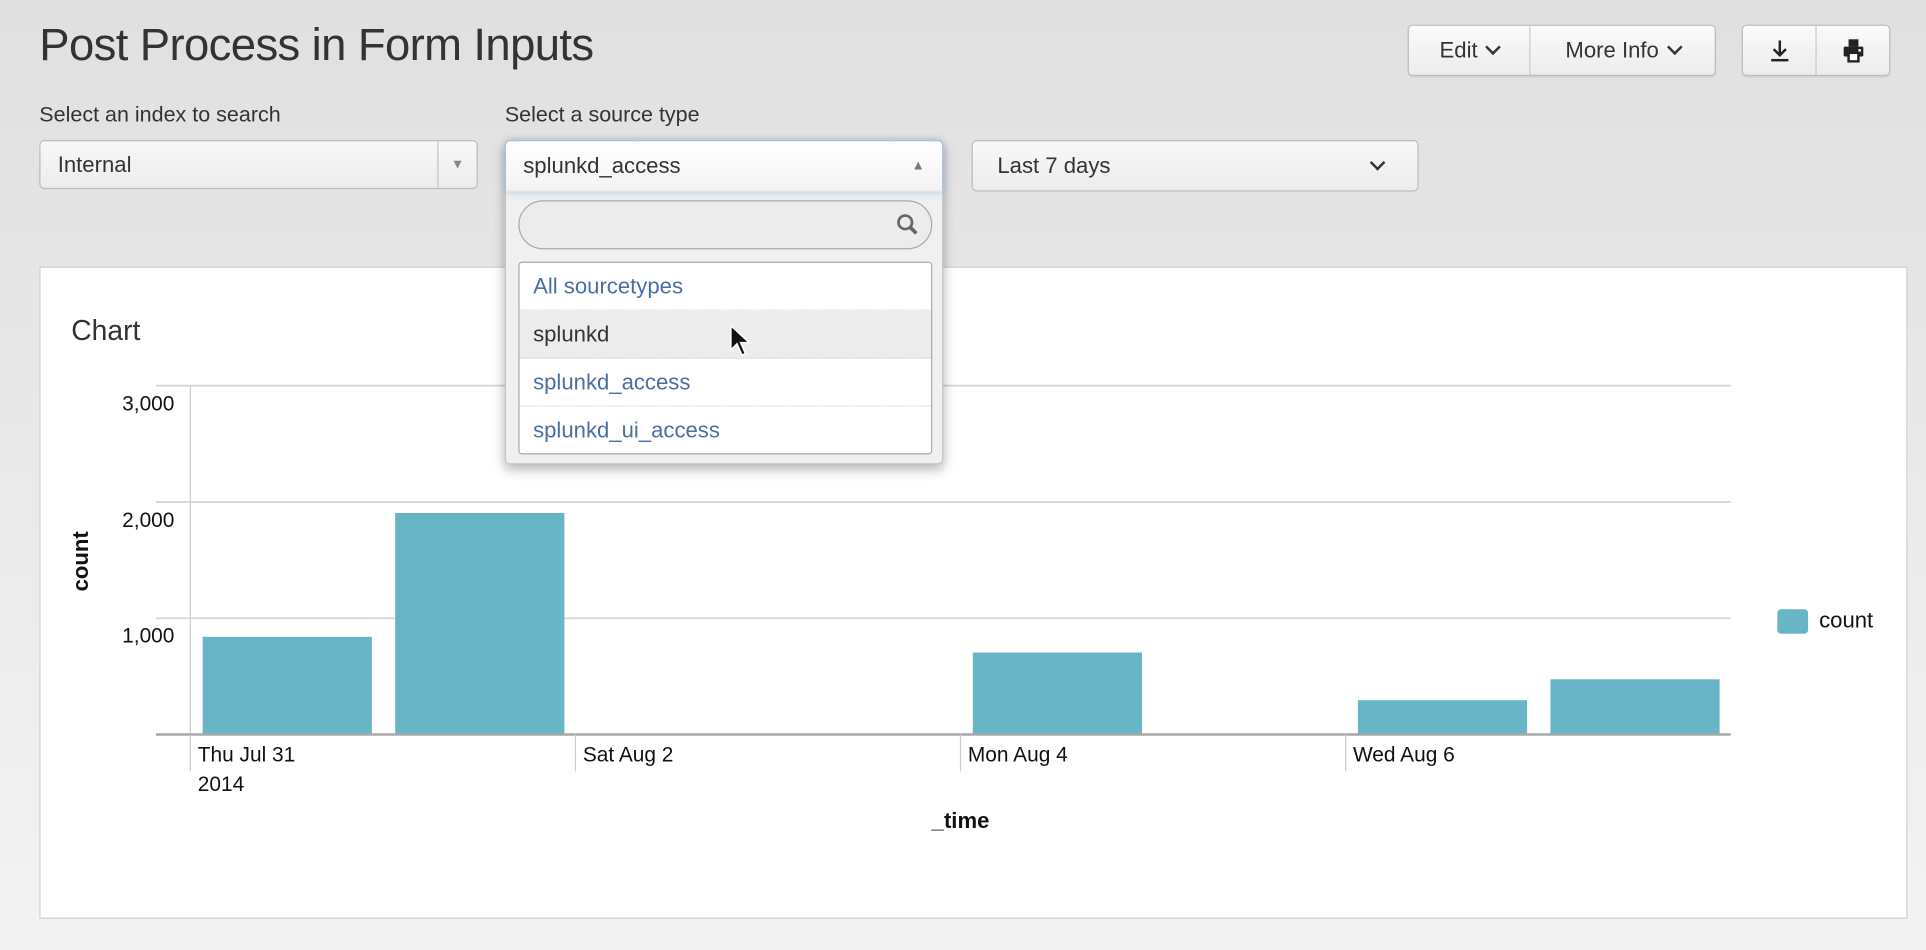 The width and height of the screenshot is (1926, 950). Describe the element at coordinates (725, 383) in the screenshot. I see `option-splunkd-access: splunkd_access` at that location.